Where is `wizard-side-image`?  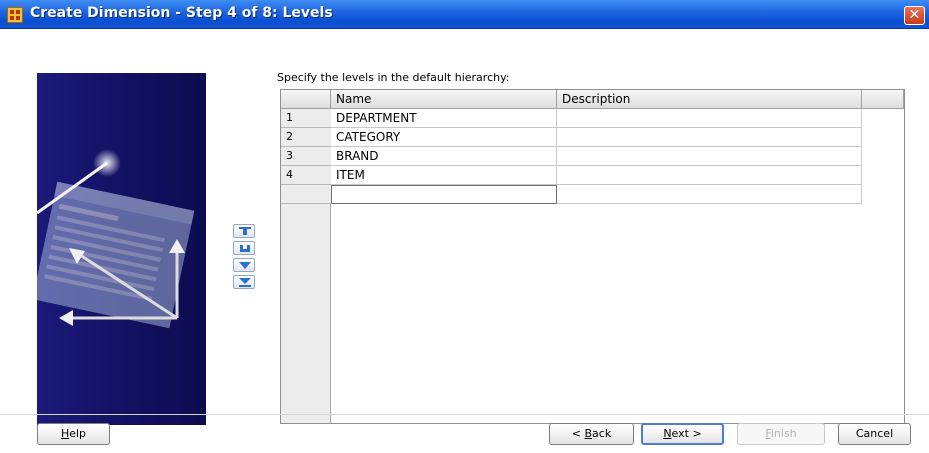 wizard-side-image is located at coordinates (121, 249).